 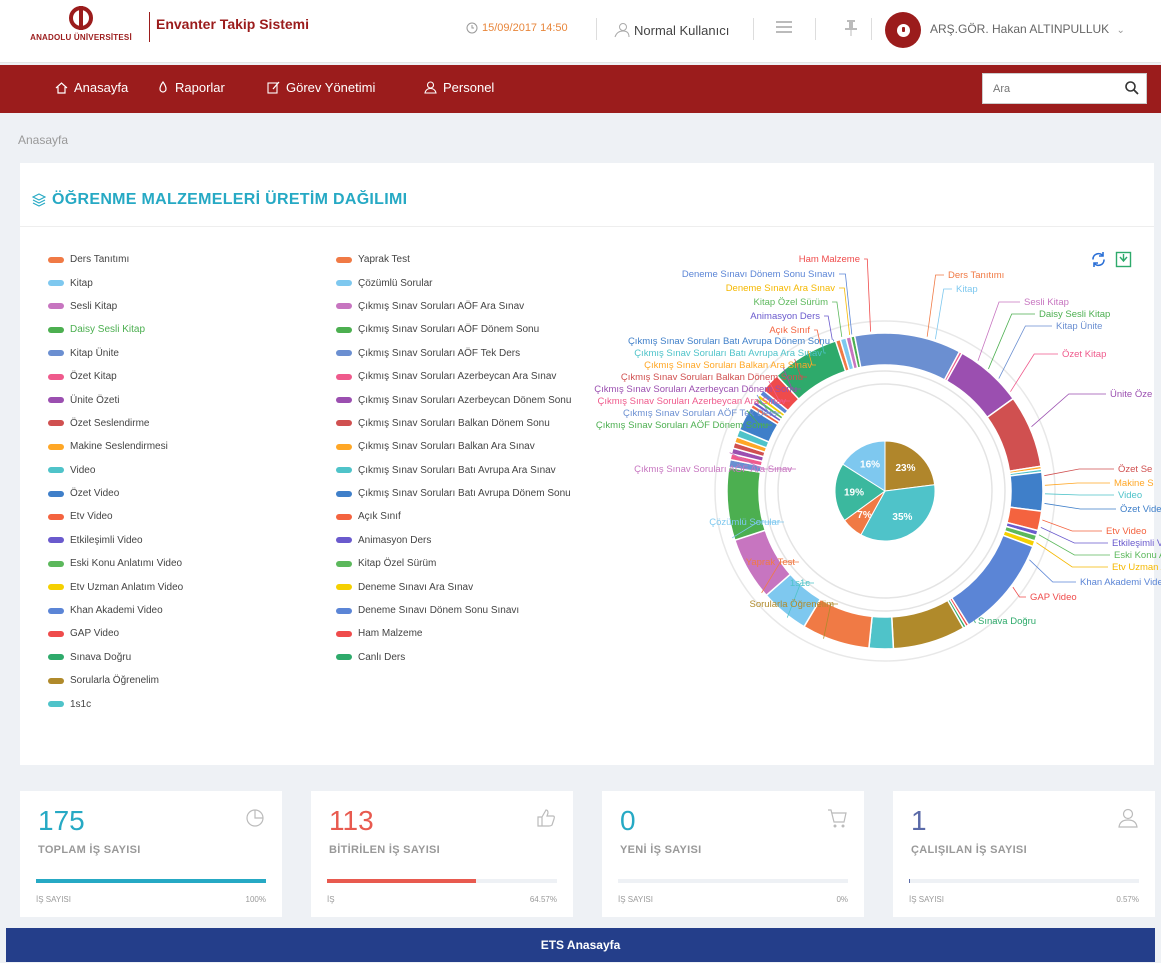 What do you see at coordinates (191, 87) in the screenshot?
I see `nav-item-raporlar: Raporlar` at bounding box center [191, 87].